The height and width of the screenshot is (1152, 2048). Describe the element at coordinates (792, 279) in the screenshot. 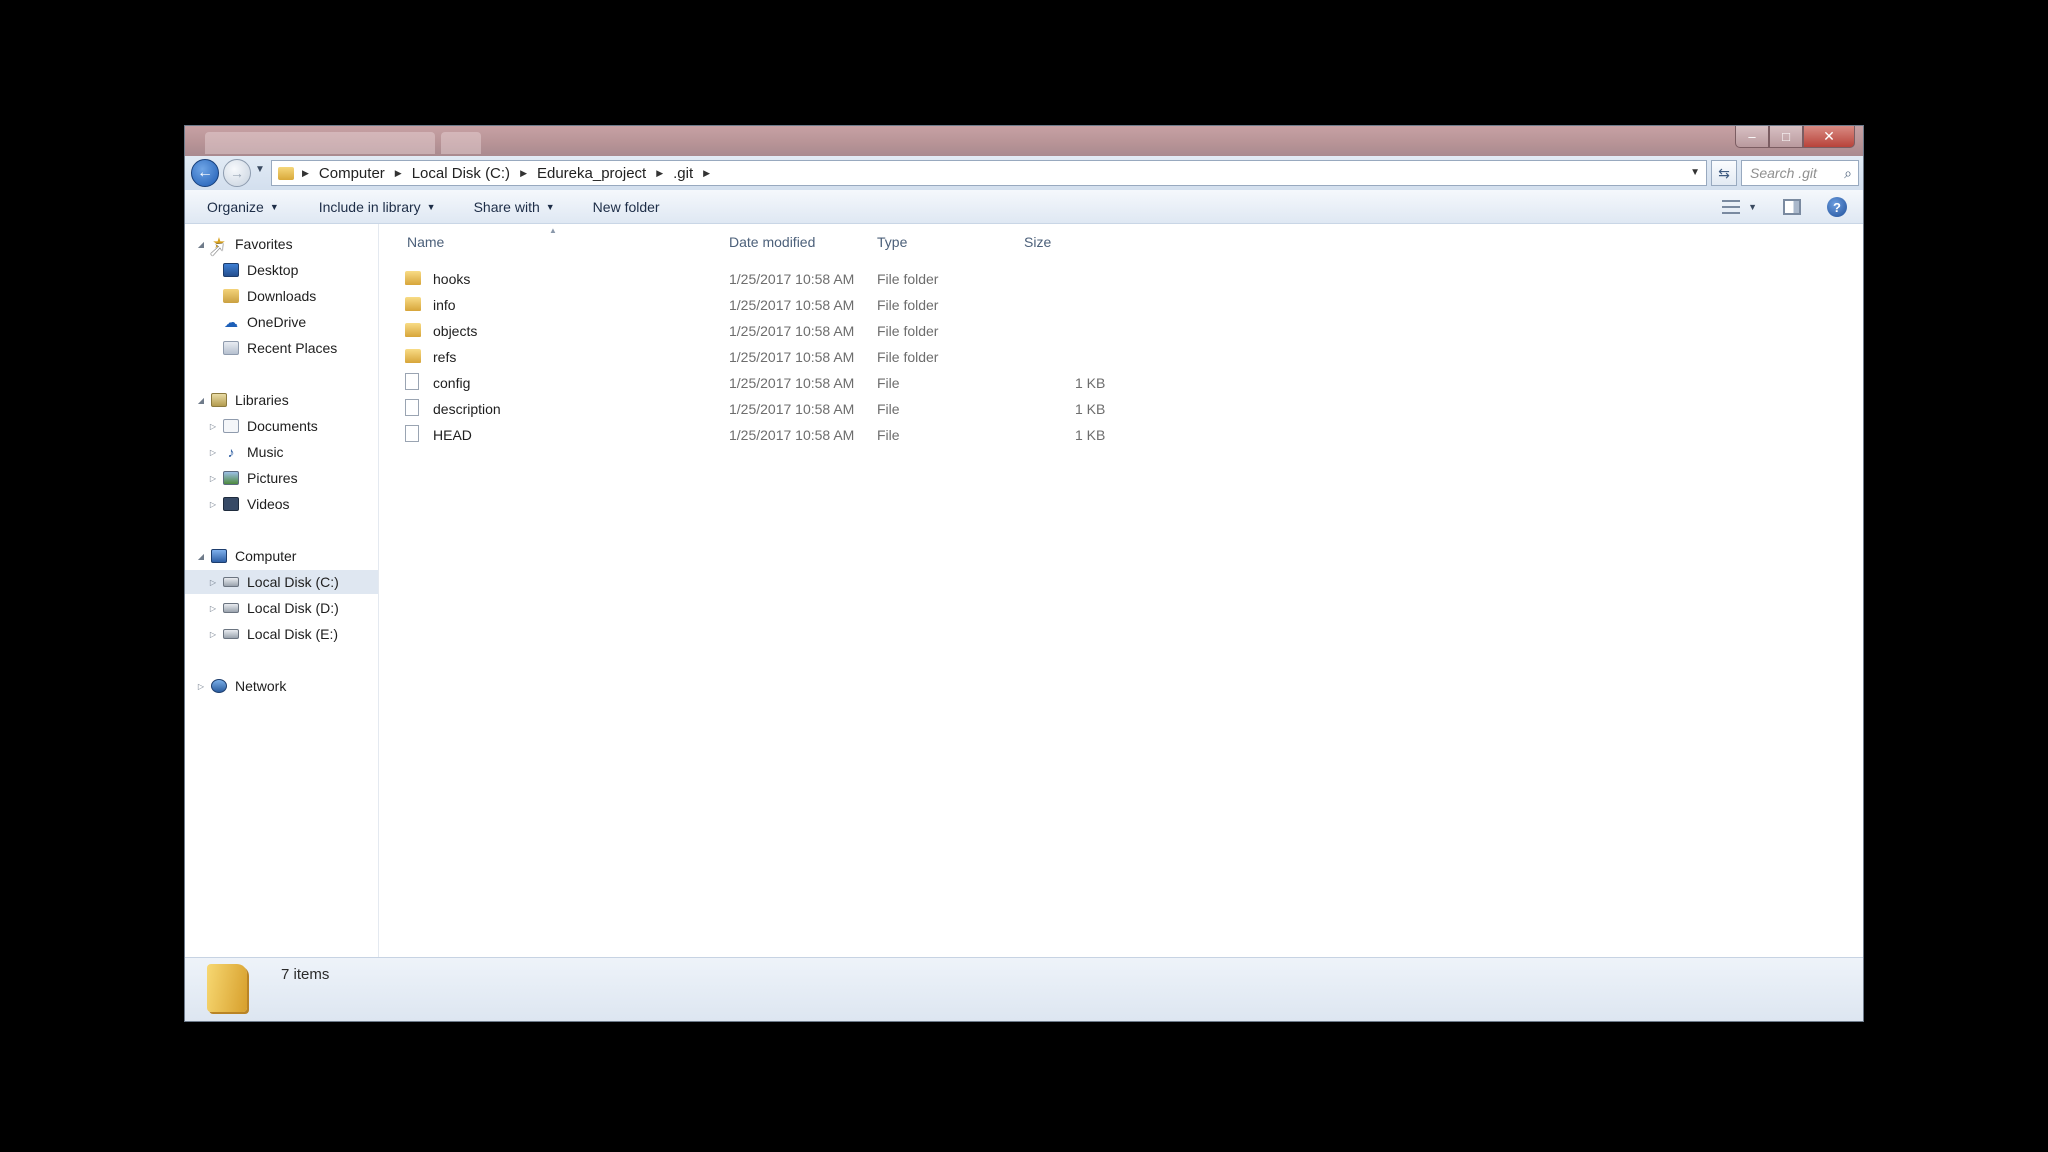

I see `file-date: 1/25/2017 10:58 AM` at that location.